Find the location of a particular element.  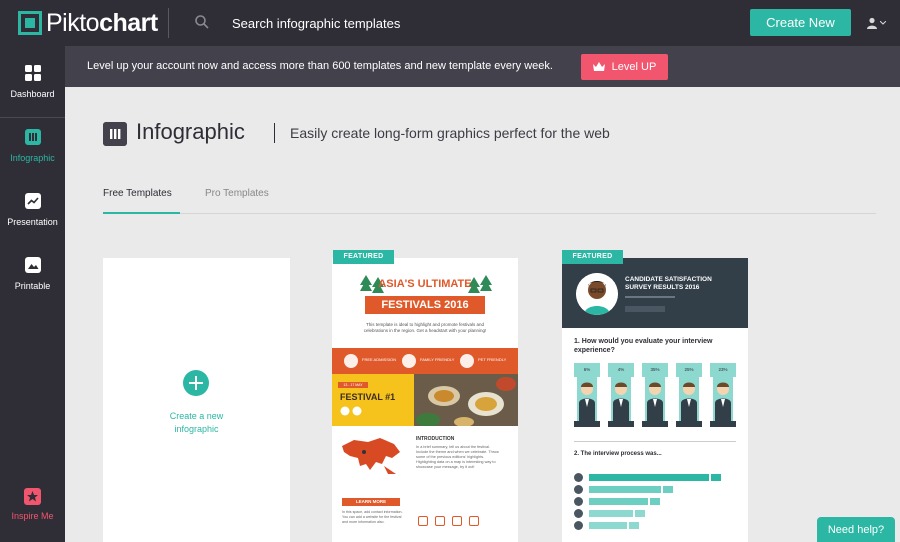

search-icon is located at coordinates (202, 22).